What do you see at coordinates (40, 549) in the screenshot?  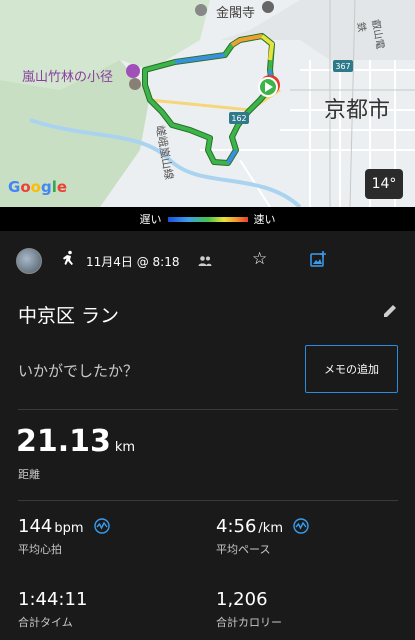 I see `heart-rate-label: 平均心拍` at bounding box center [40, 549].